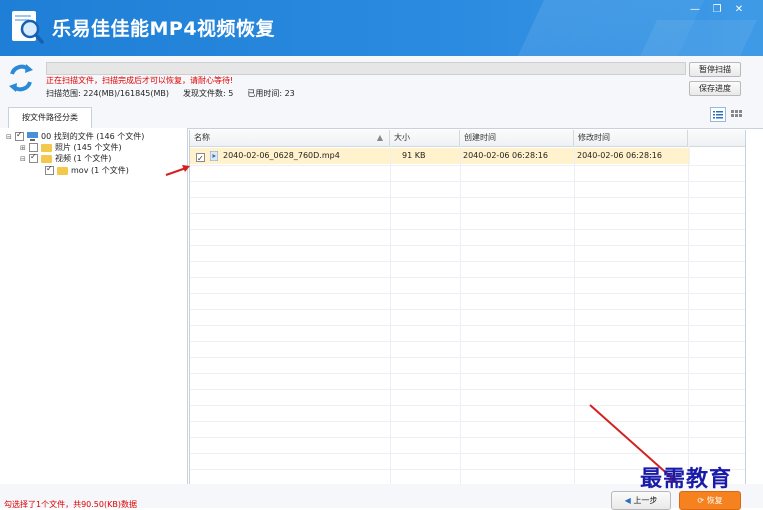 Image resolution: width=763 pixels, height=510 pixels. Describe the element at coordinates (627, 500) in the screenshot. I see `arrow-left-icon: ◀` at that location.